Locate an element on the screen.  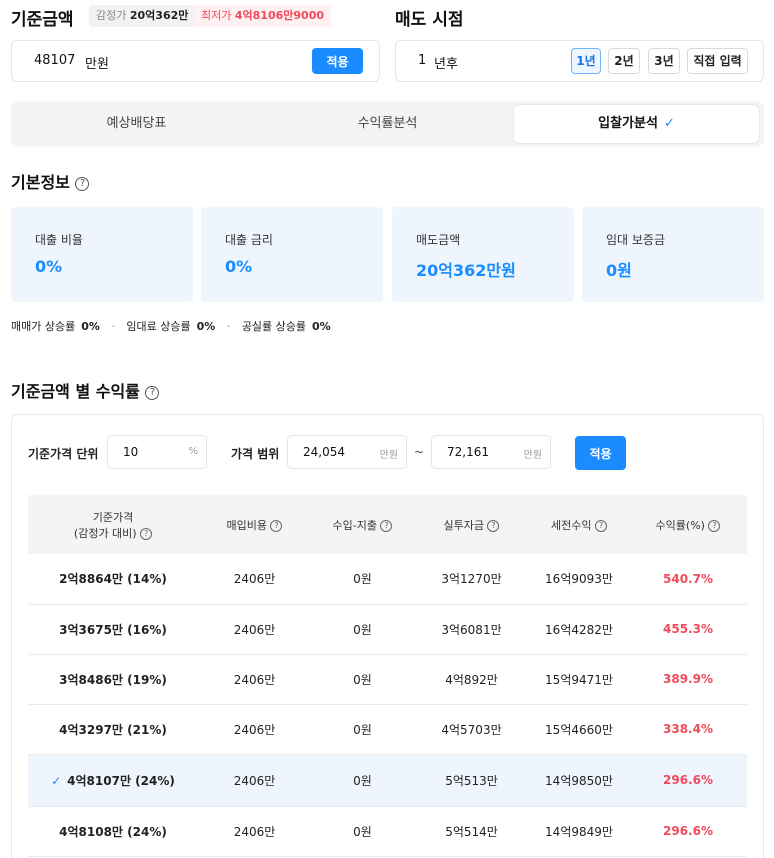
tab-bid-analysis-label: 입찰가분석 is located at coordinates (628, 123).